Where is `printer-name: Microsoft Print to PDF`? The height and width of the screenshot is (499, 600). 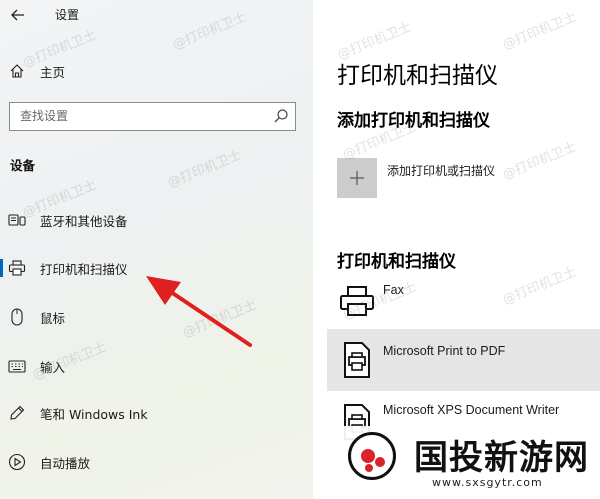
printer-name: Microsoft Print to PDF is located at coordinates (444, 351).